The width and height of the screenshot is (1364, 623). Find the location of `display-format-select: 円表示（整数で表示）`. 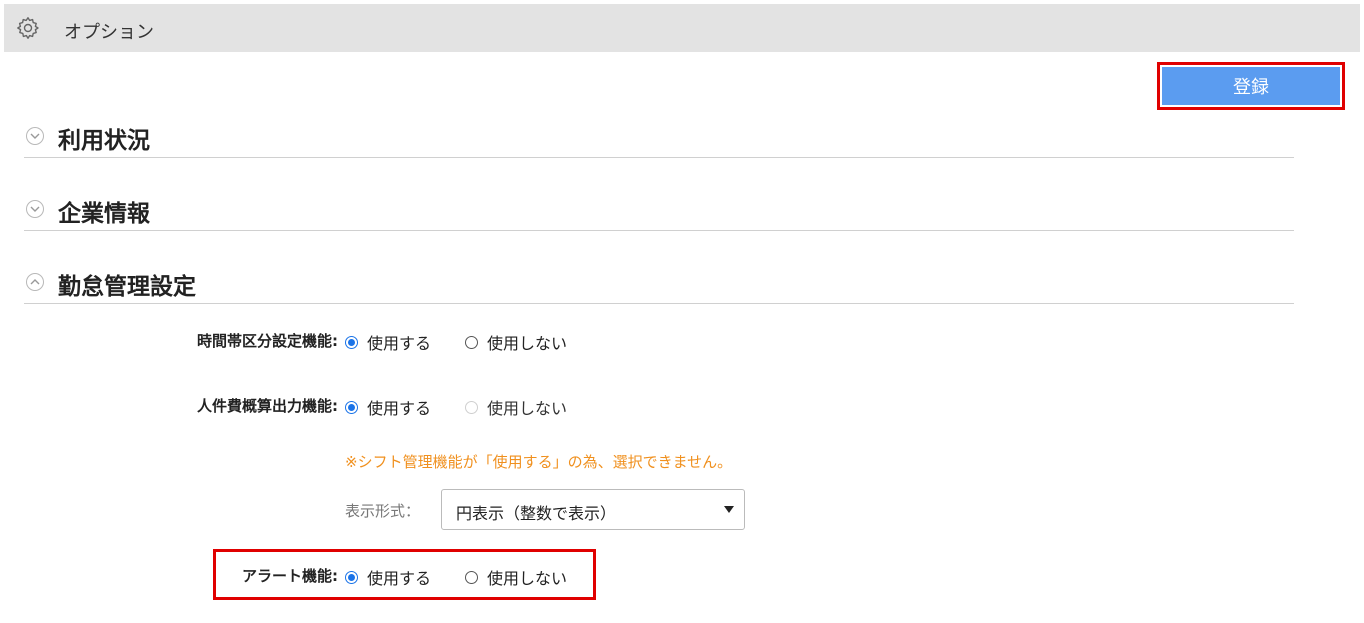

display-format-select: 円表示（整数で表示） is located at coordinates (593, 509).